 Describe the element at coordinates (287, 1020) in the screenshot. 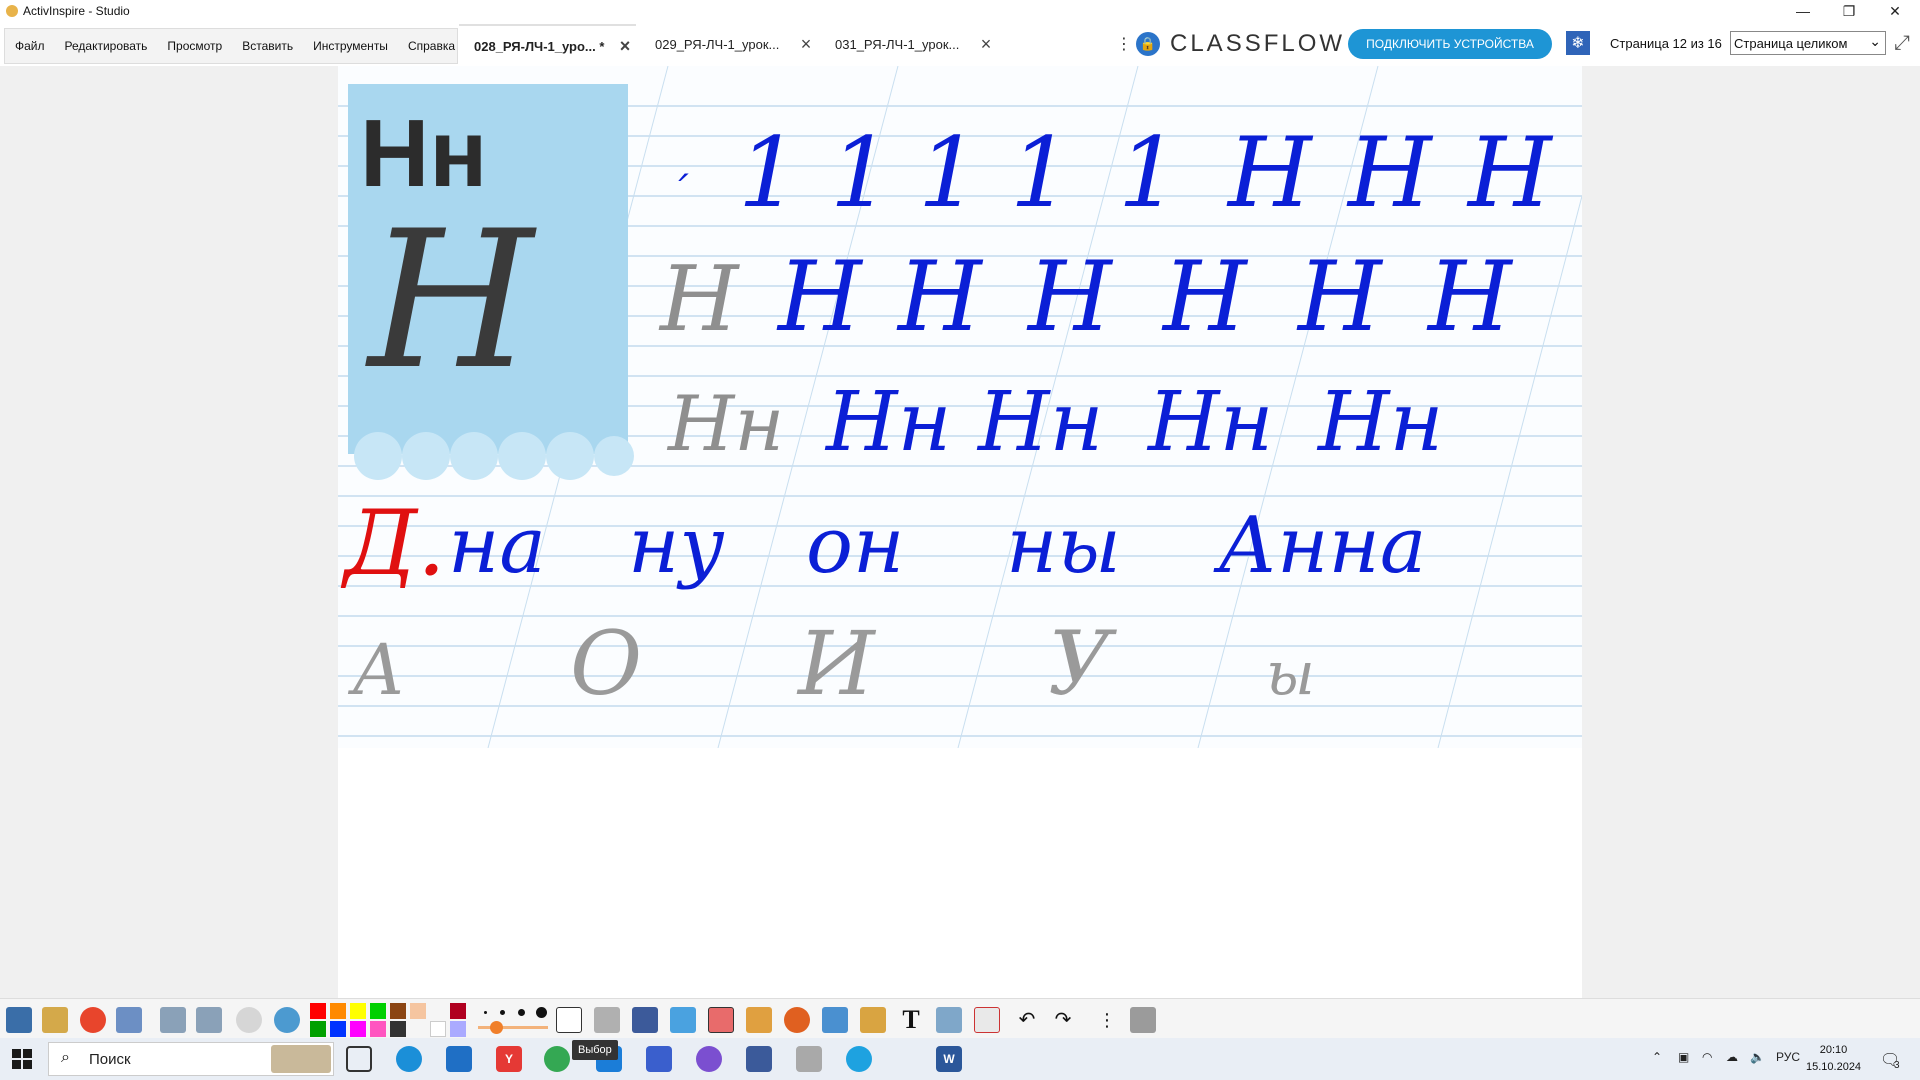

I see `globe-icon` at that location.